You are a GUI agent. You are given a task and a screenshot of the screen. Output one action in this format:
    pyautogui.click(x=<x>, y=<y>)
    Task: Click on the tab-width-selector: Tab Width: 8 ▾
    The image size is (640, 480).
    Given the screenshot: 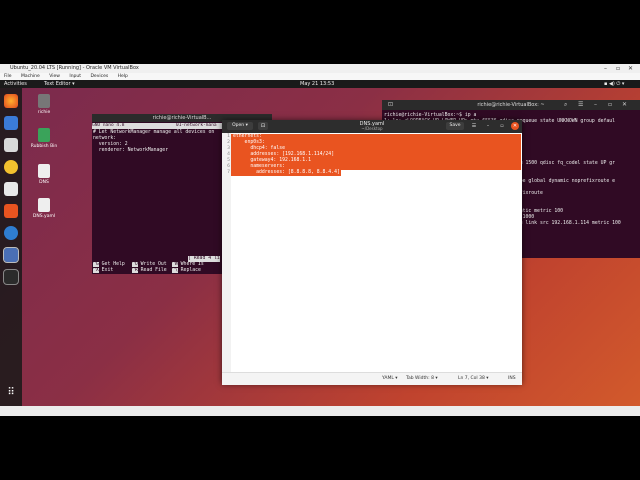 What is the action you would take?
    pyautogui.click(x=422, y=379)
    